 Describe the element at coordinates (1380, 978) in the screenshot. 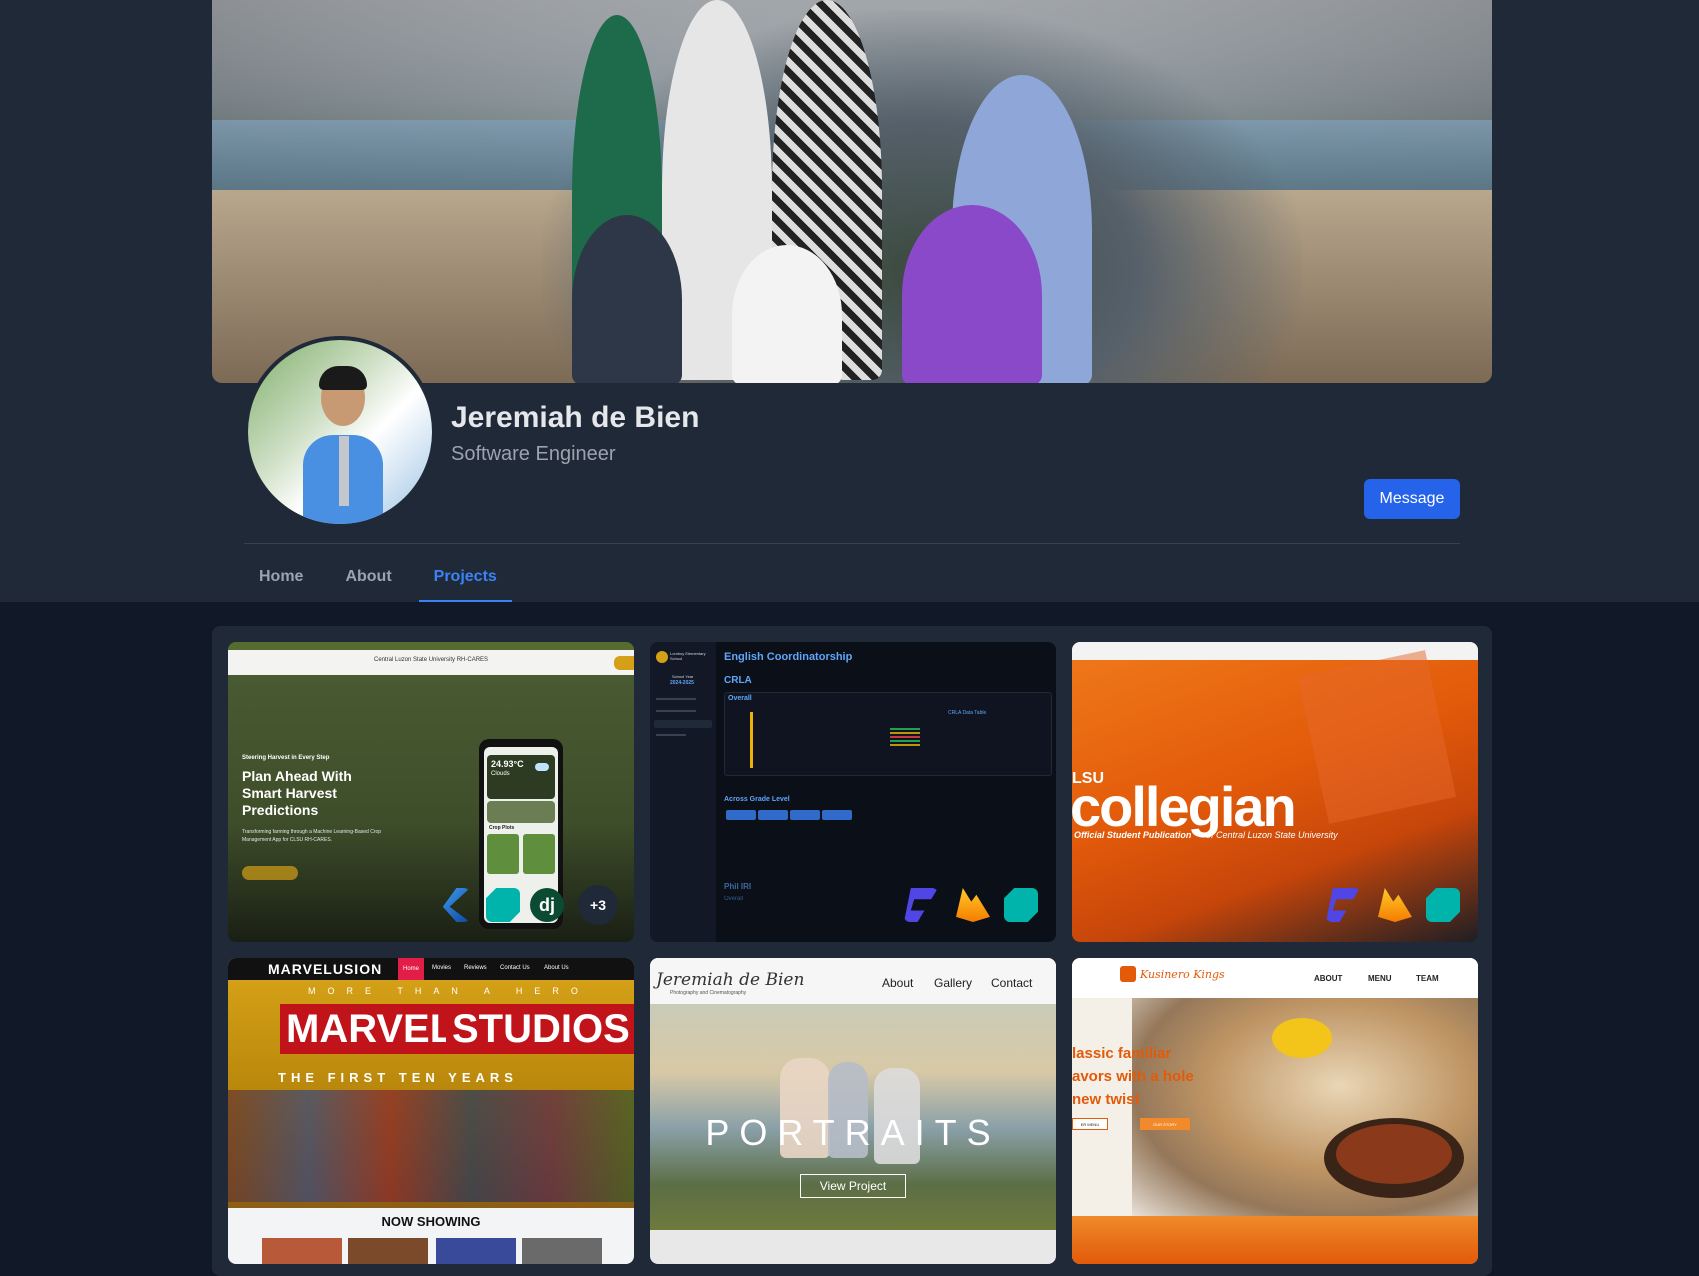

I see `nav-menu: MENU` at that location.